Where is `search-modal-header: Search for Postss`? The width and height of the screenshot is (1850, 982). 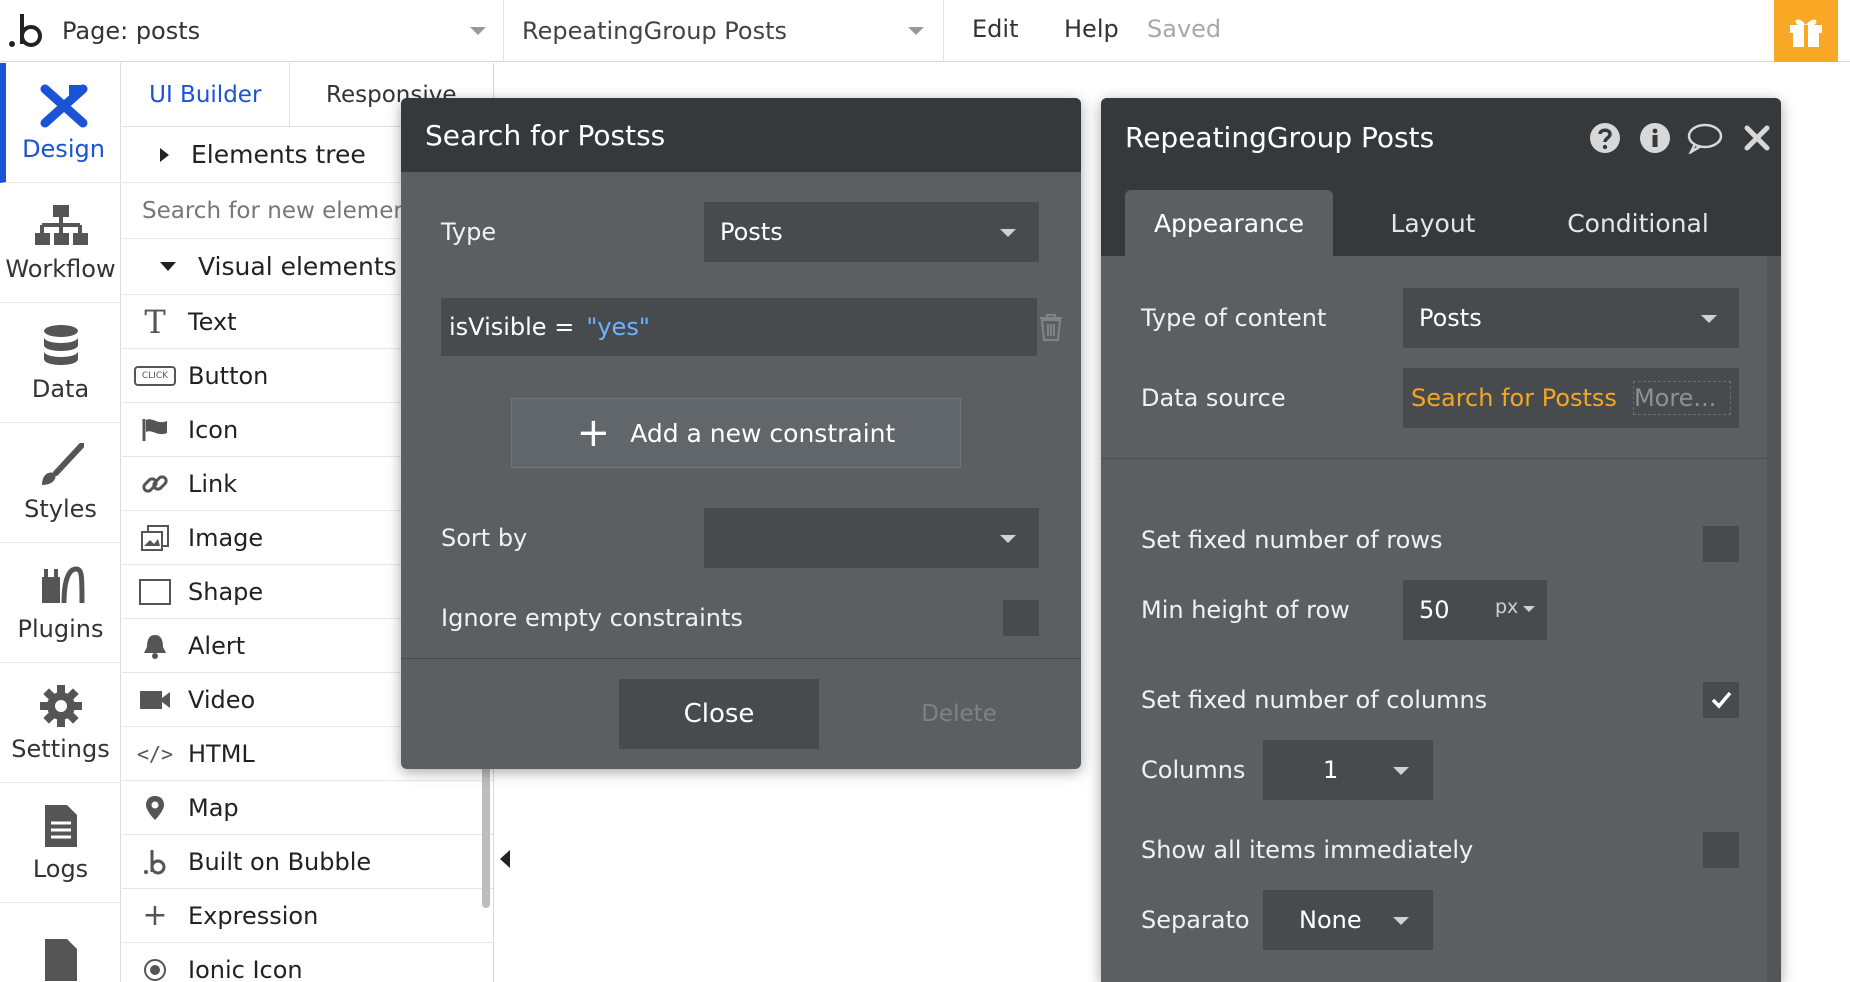 search-modal-header: Search for Postss is located at coordinates (741, 135).